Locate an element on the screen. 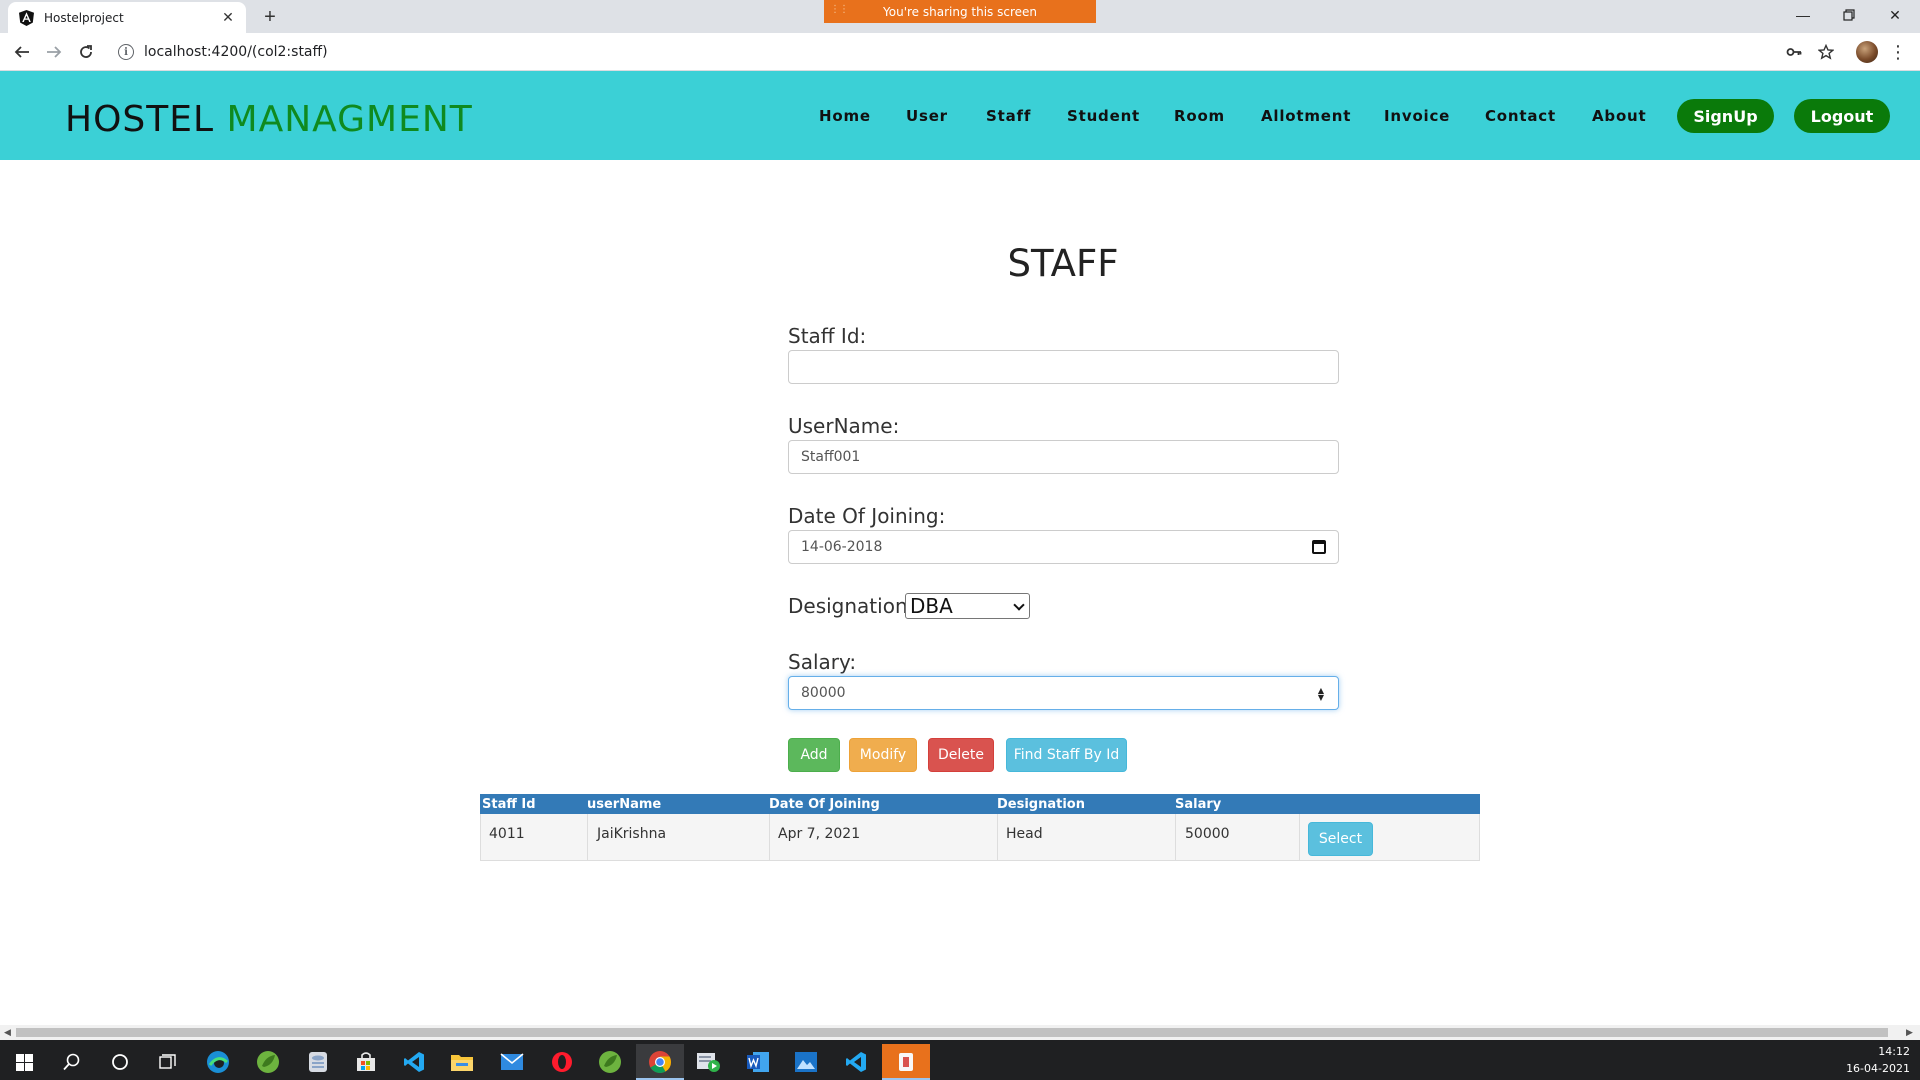  chrome-icon is located at coordinates (660, 1062).